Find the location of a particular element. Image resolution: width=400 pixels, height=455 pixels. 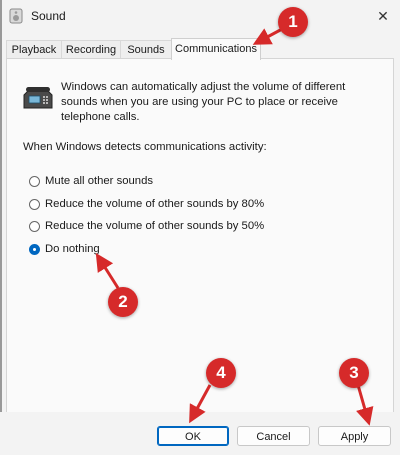

option-label: Reduce the volume of other sounds by 50% is located at coordinates (155, 226).